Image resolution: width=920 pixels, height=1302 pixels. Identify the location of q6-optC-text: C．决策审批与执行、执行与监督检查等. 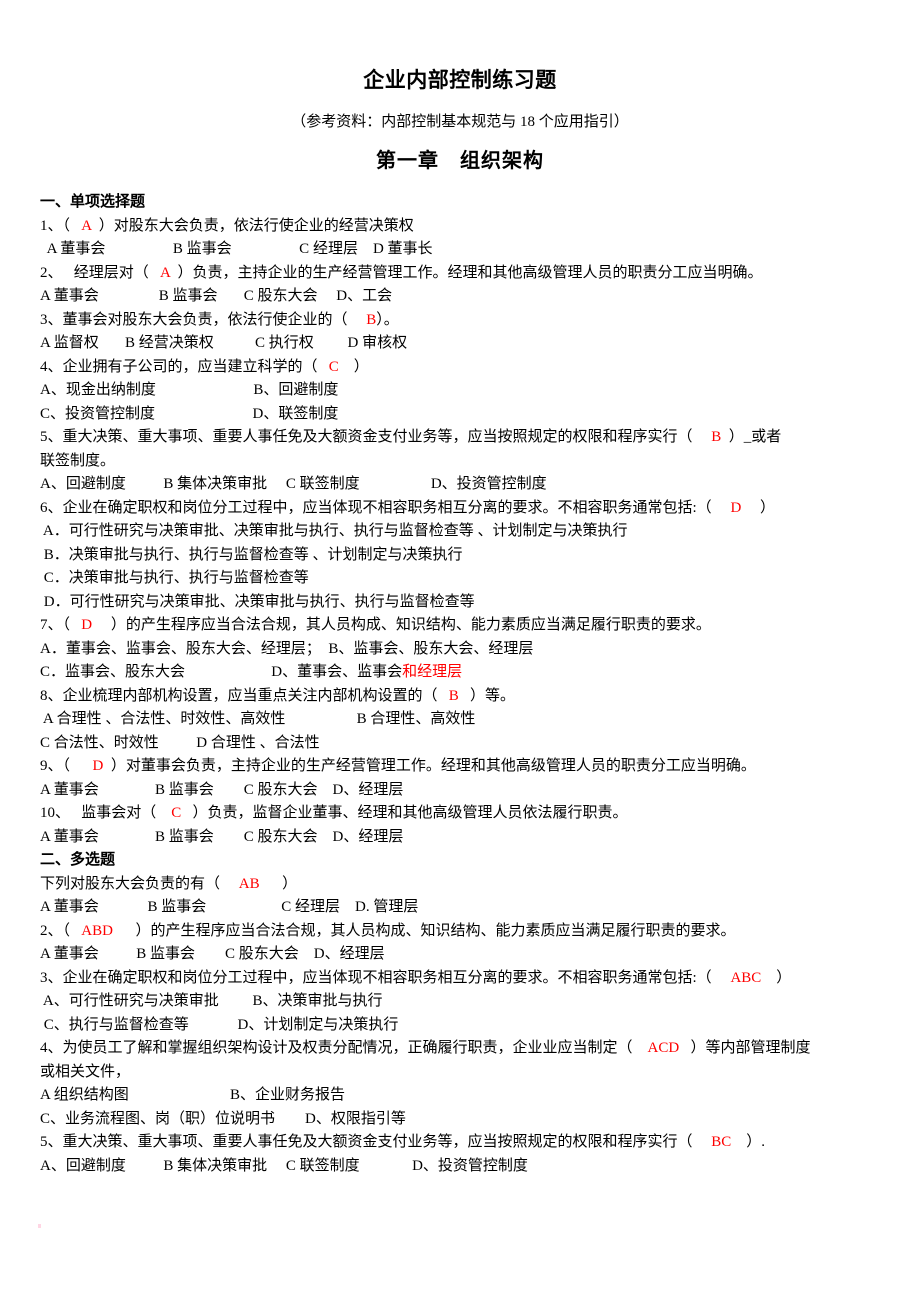
(174, 578).